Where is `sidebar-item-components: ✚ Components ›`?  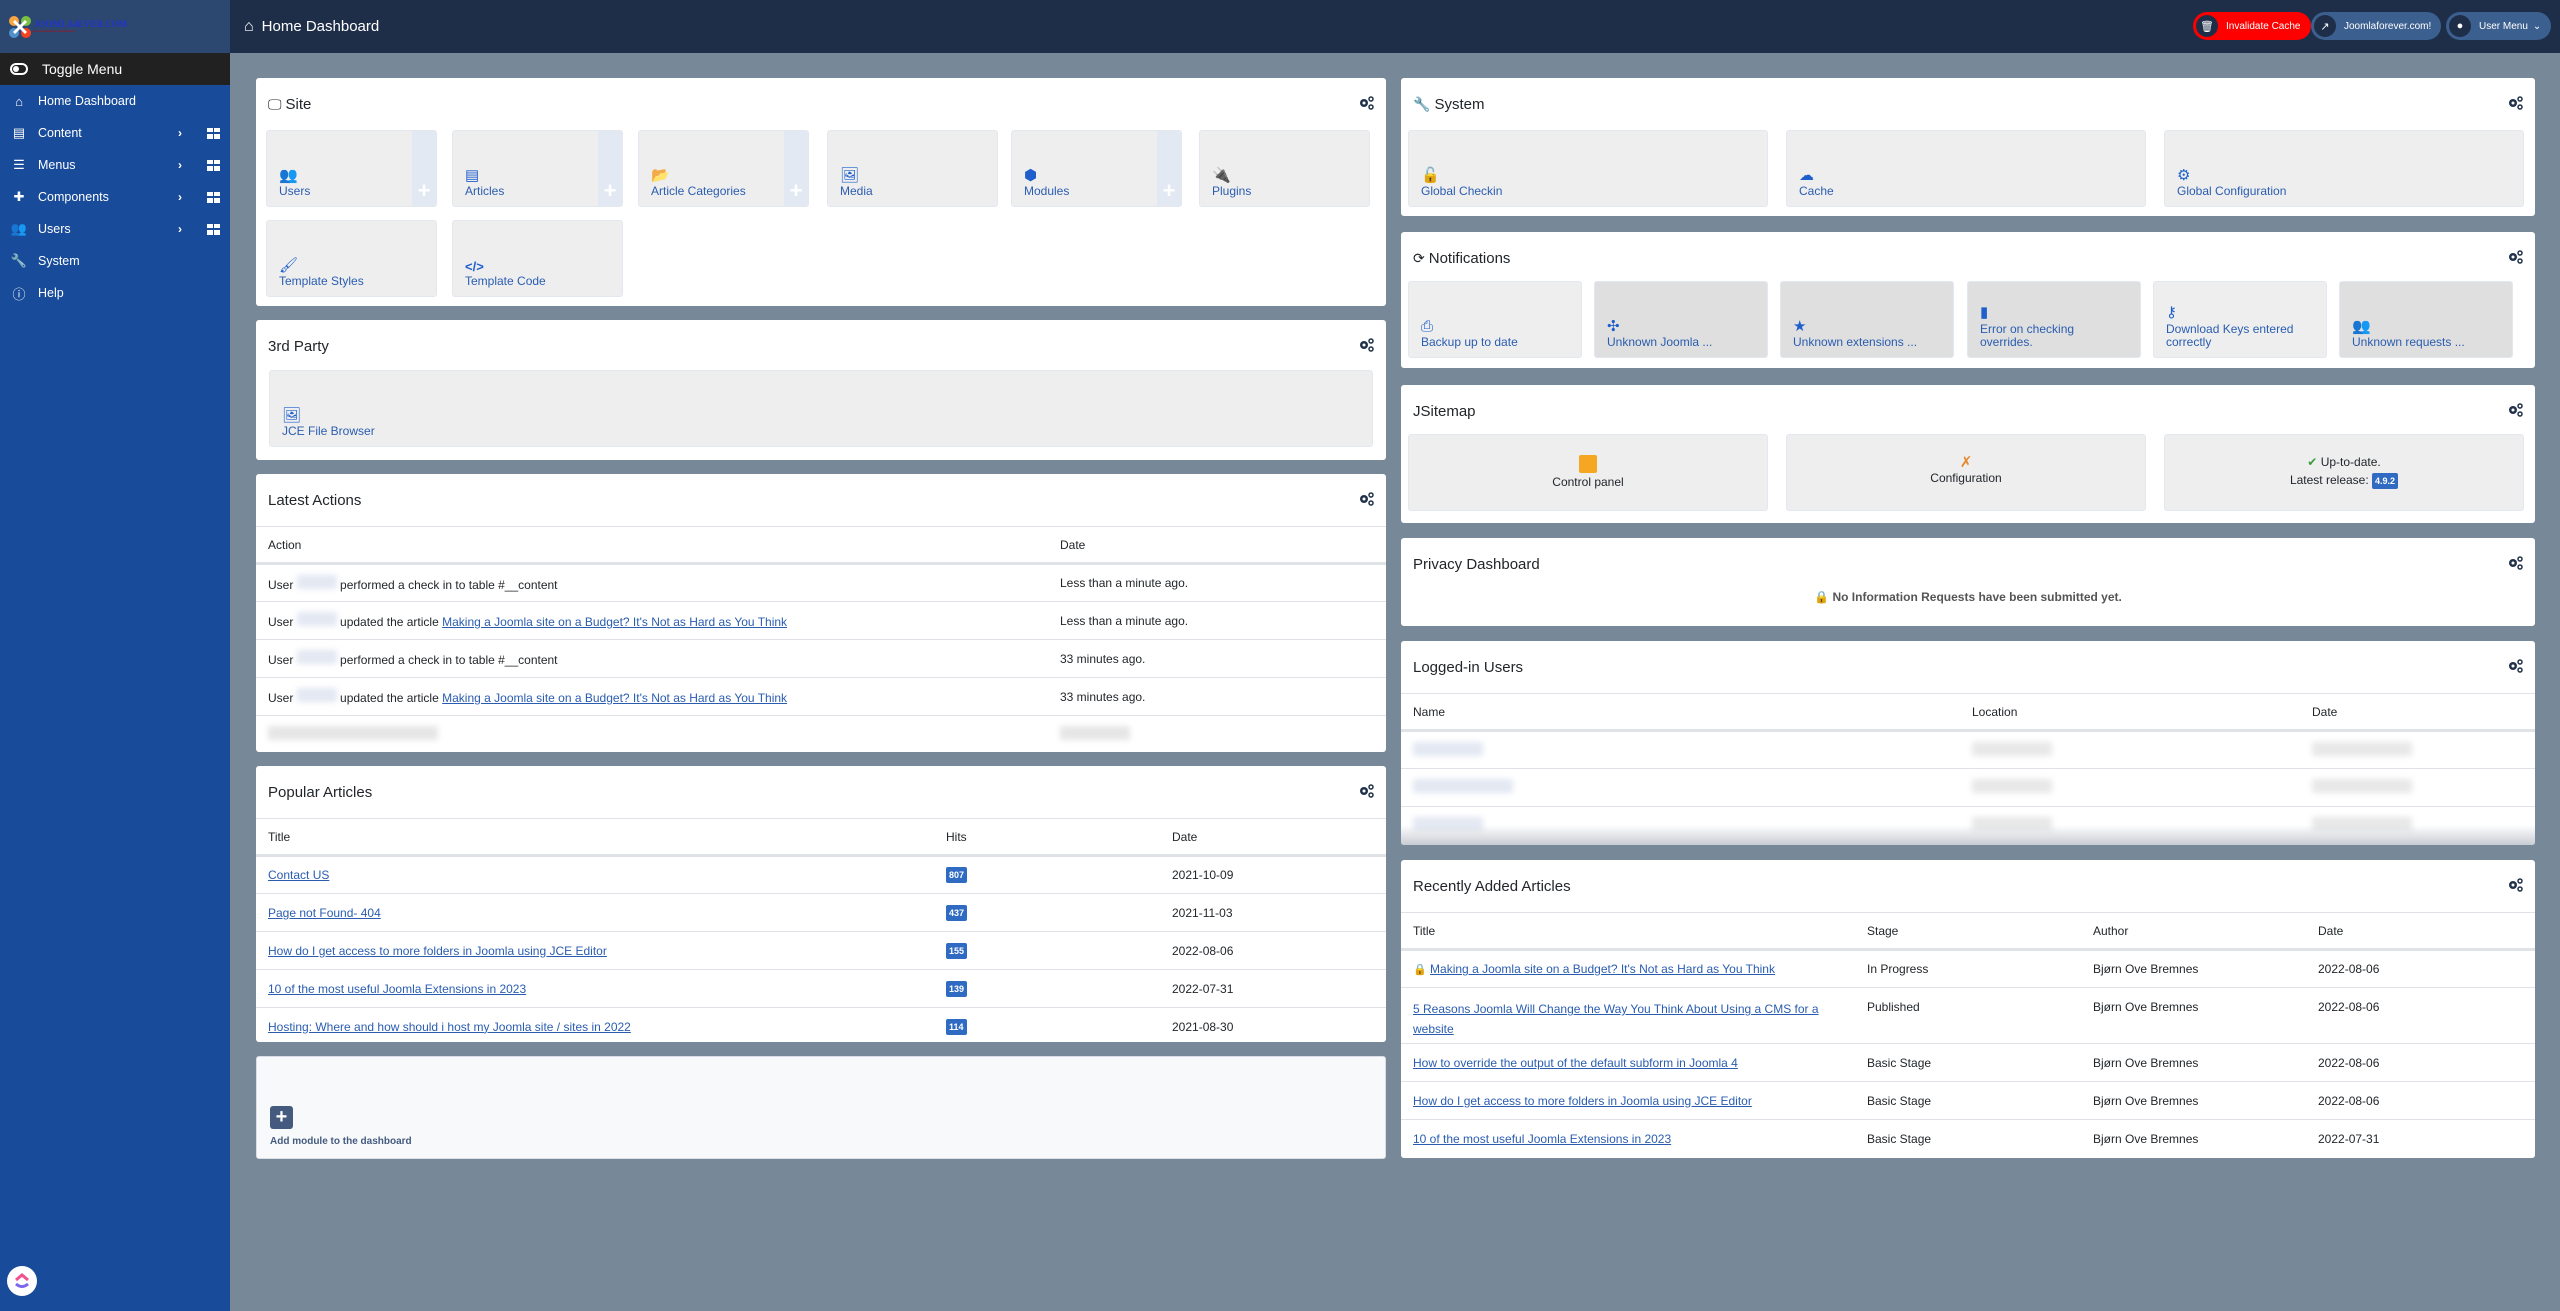 sidebar-item-components: ✚ Components › is located at coordinates (115, 197).